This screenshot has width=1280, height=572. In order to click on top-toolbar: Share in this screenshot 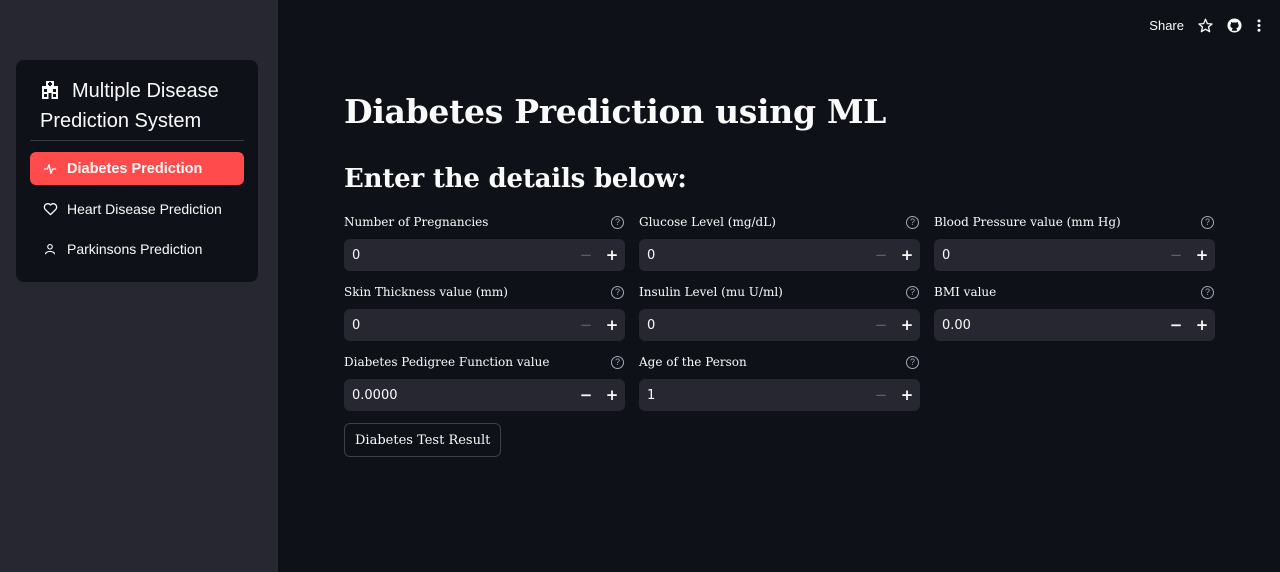, I will do `click(1205, 25)`.